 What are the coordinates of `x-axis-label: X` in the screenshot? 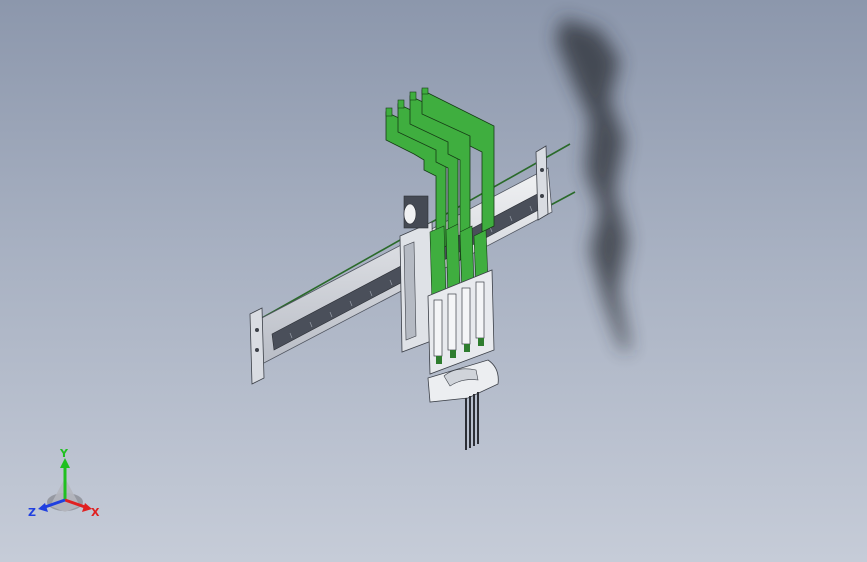 It's located at (95, 512).